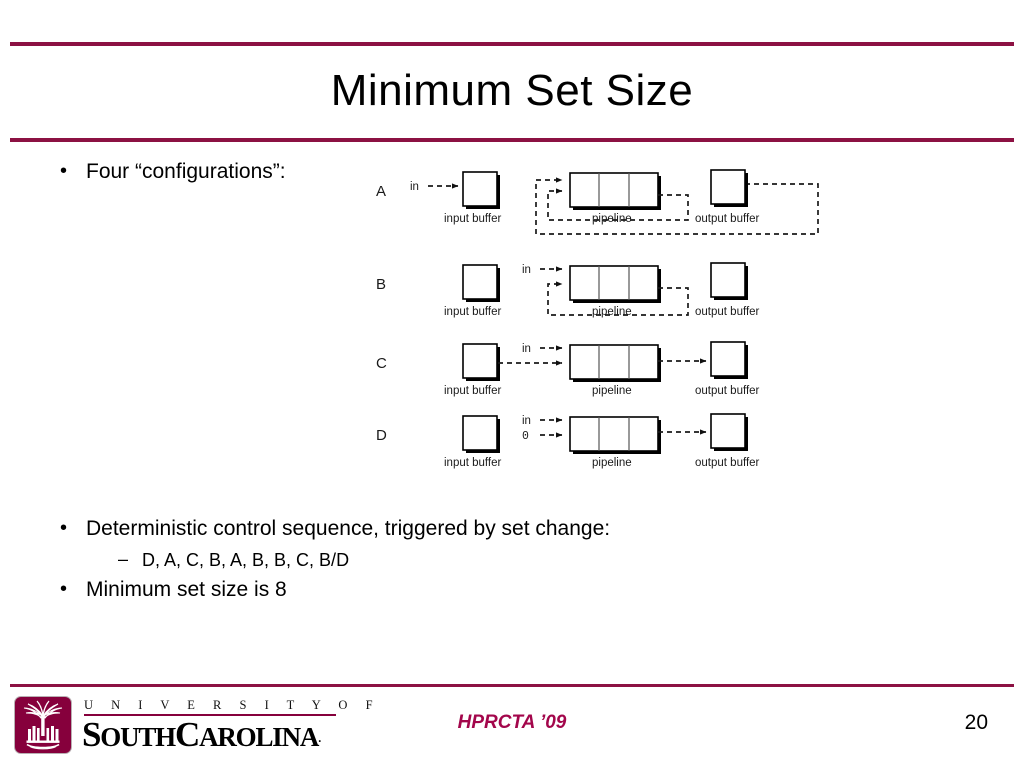  What do you see at coordinates (512, 44) in the screenshot?
I see `header-top-rule` at bounding box center [512, 44].